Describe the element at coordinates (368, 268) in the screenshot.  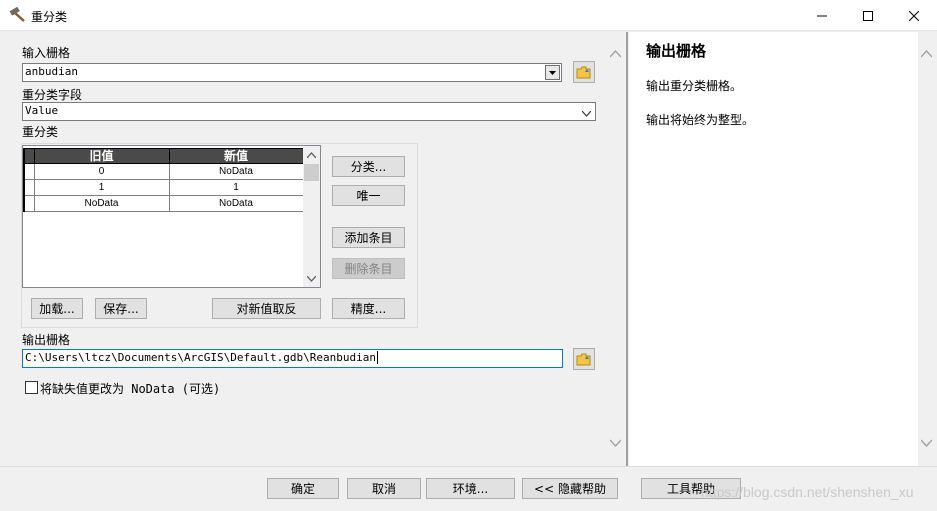
I see `delete-entry-button: 删除条目` at that location.